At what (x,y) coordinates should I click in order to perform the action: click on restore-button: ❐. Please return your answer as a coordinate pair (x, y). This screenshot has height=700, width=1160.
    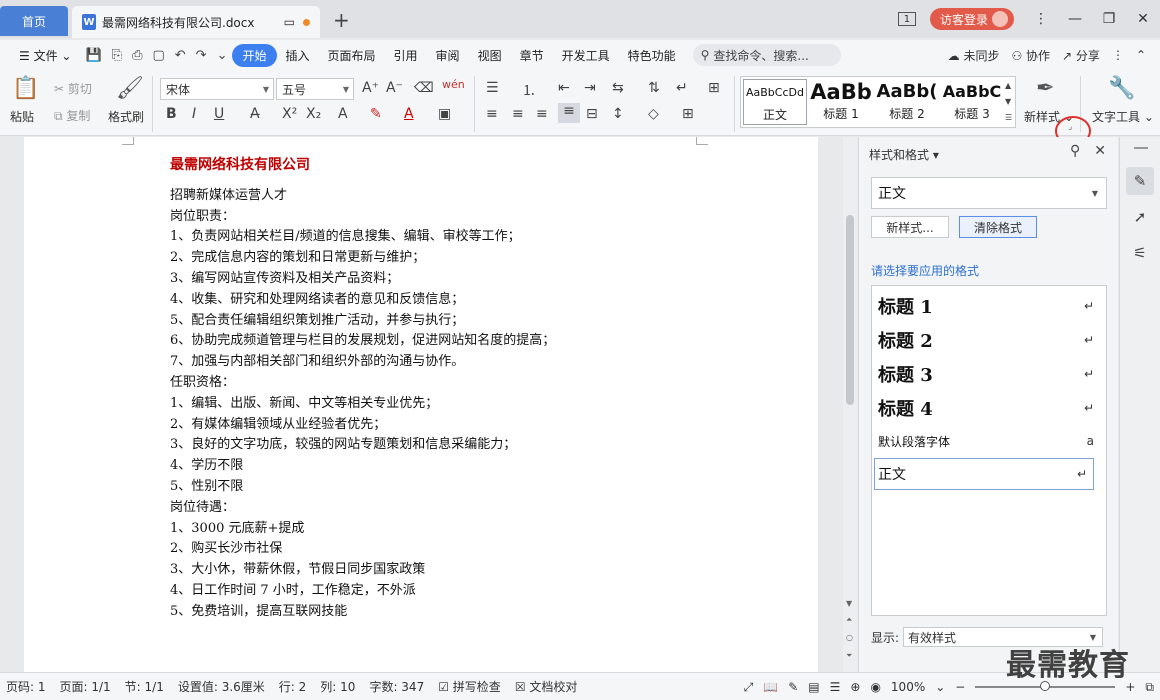
    Looking at the image, I should click on (1109, 19).